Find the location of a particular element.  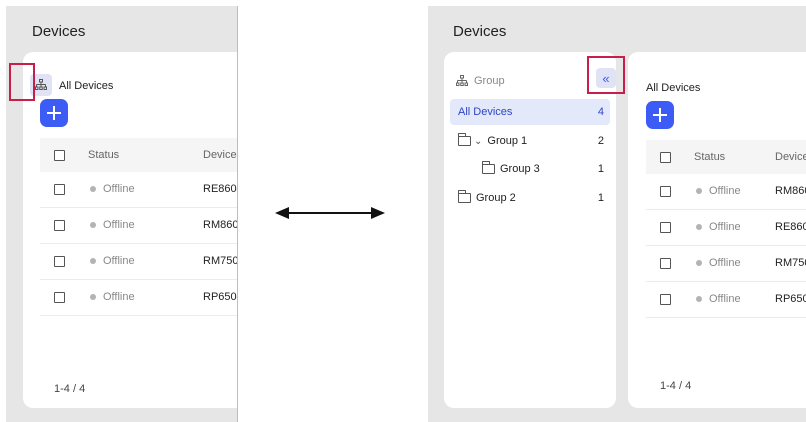

sidebar-item-group-1: ⌄ Group 1 2 is located at coordinates (530, 141).